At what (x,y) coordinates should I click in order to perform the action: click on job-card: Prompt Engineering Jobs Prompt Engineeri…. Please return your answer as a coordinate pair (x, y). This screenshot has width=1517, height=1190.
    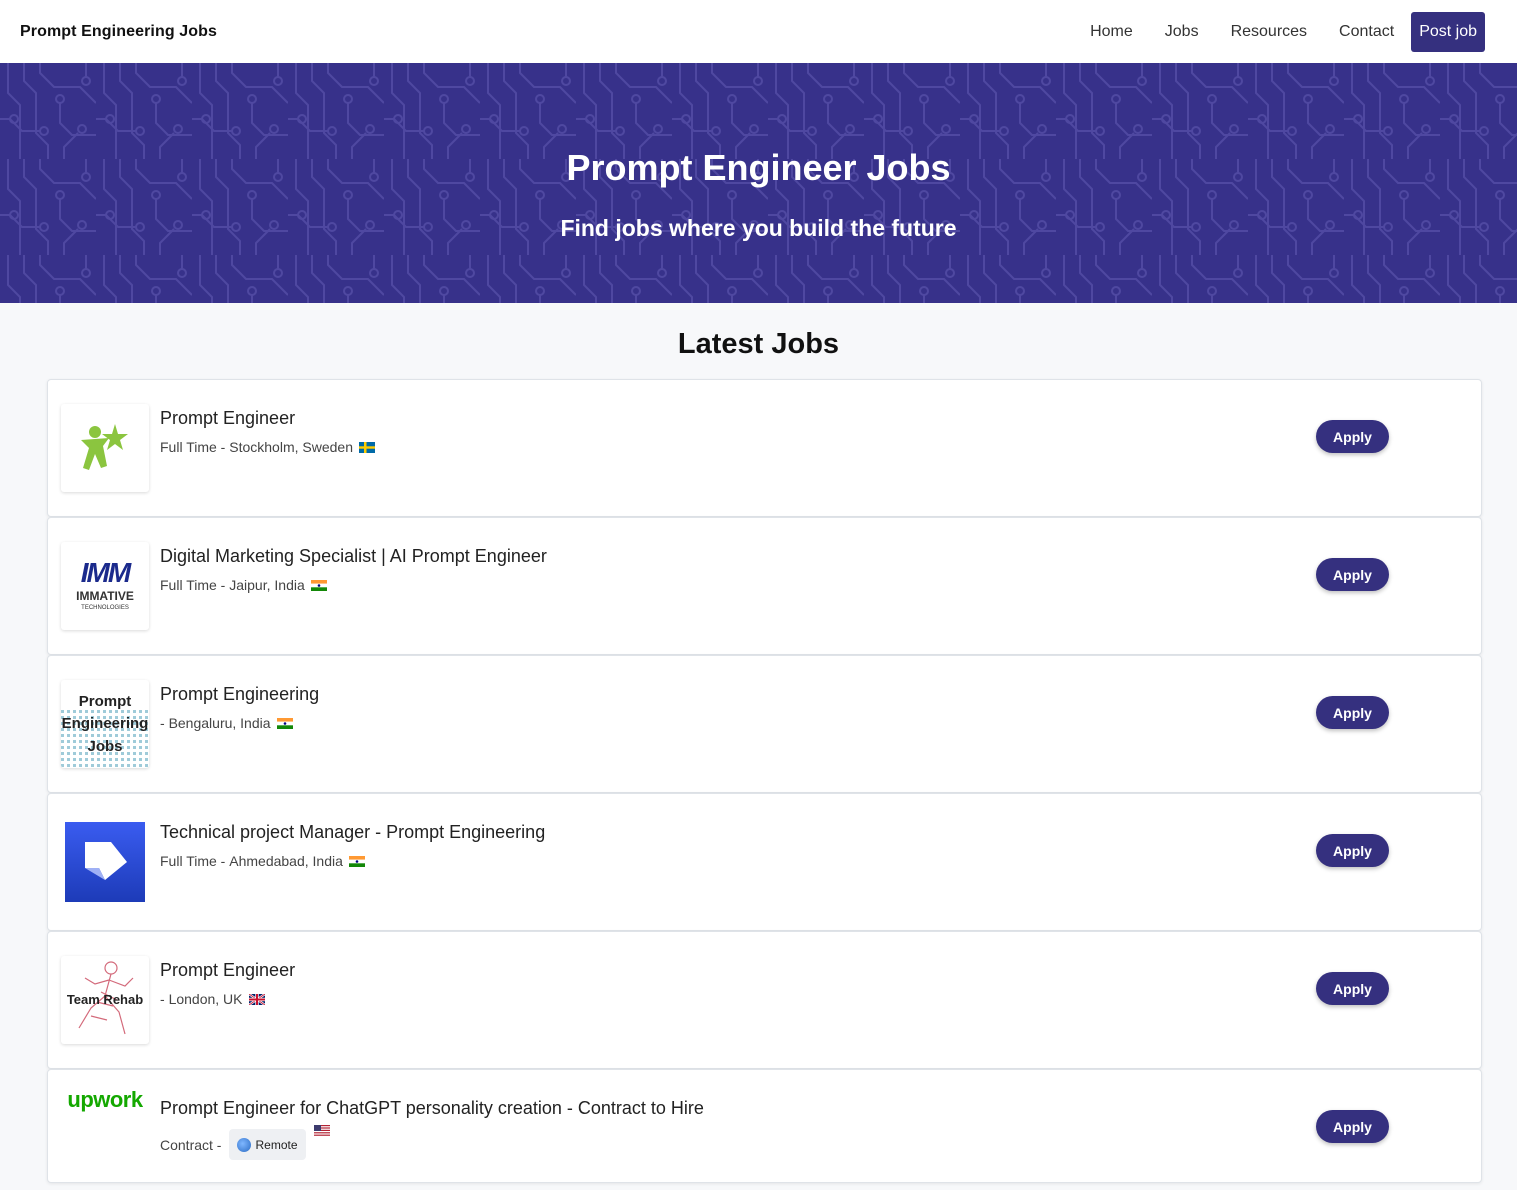
    Looking at the image, I should click on (764, 724).